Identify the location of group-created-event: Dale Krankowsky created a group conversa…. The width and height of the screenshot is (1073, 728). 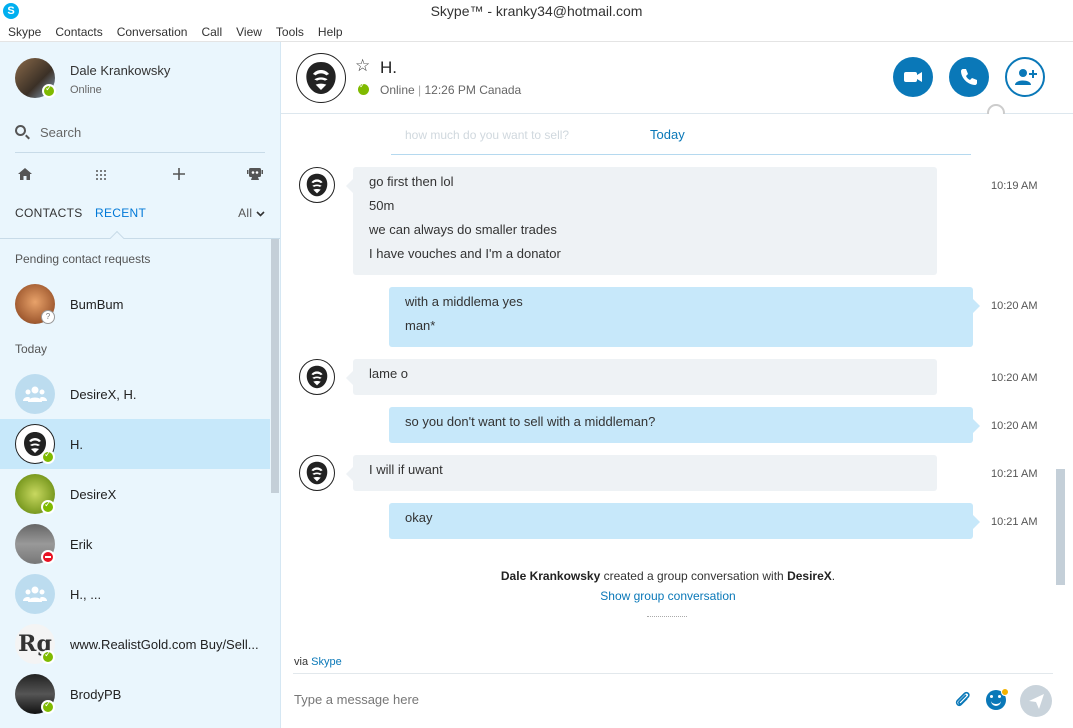
(668, 576).